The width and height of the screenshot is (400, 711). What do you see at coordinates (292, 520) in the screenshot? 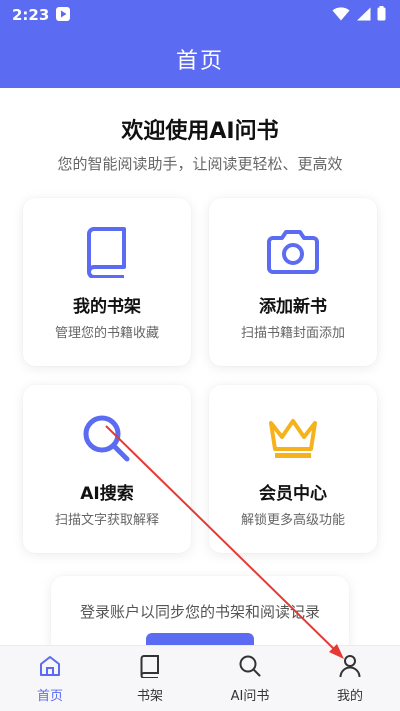
I see `card-desc: 解锁更多高级功能` at bounding box center [292, 520].